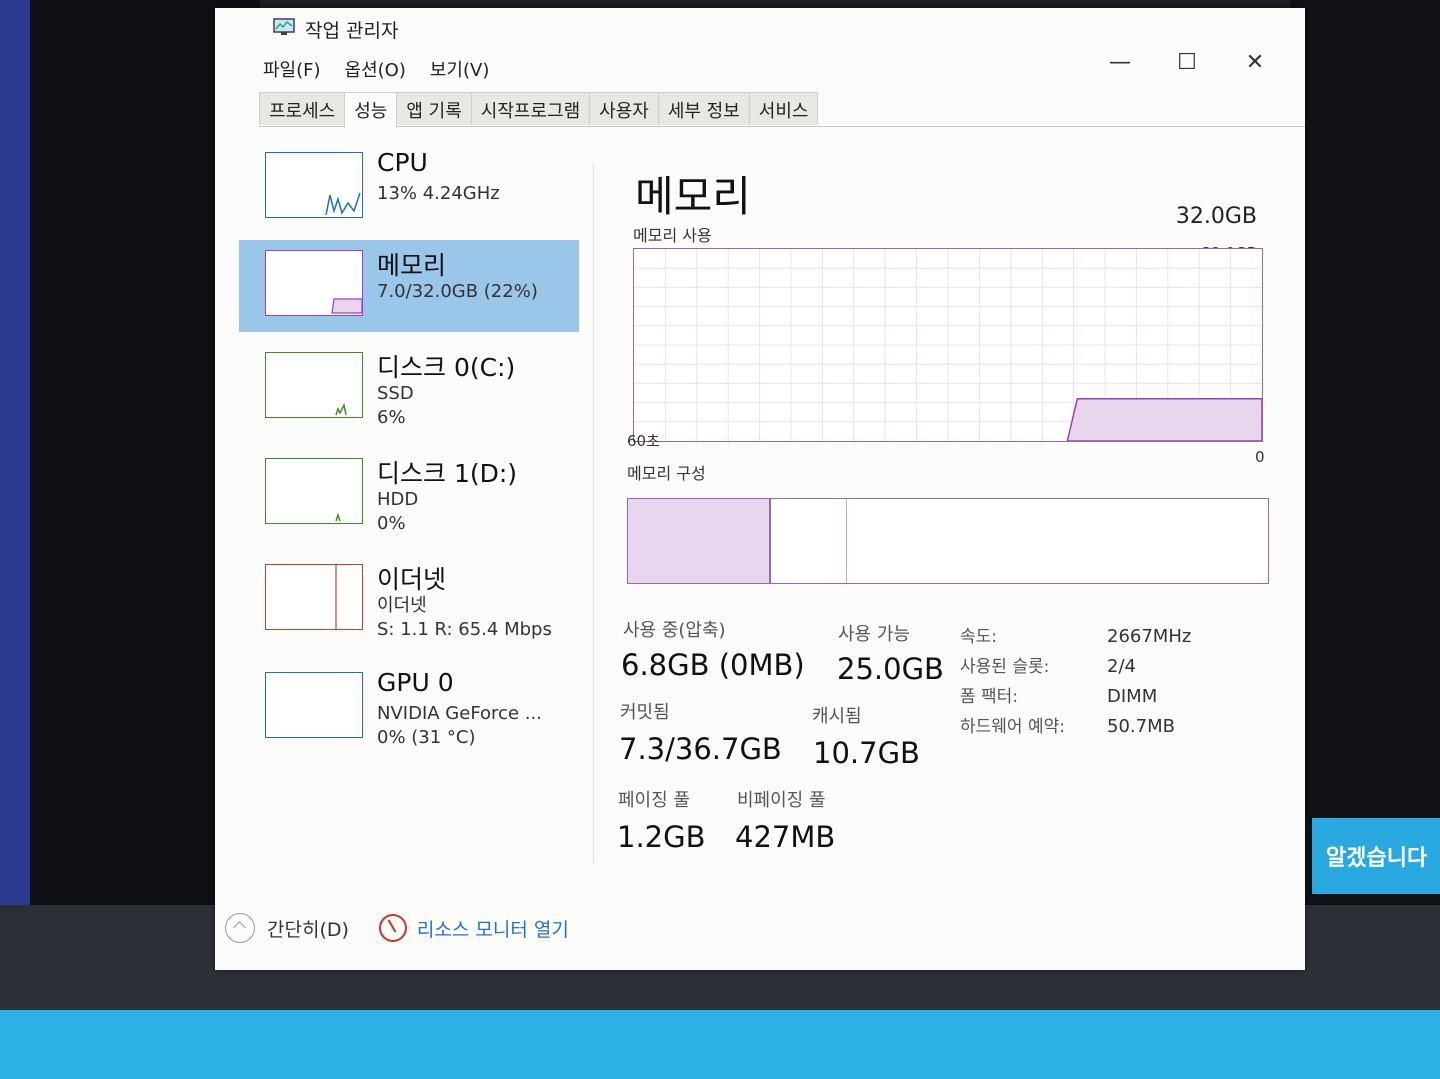 This screenshot has width=1440, height=1079. I want to click on sidebar-item-detail: 이더넷 S: 1.1 R: 65.4 Mbps, so click(464, 618).